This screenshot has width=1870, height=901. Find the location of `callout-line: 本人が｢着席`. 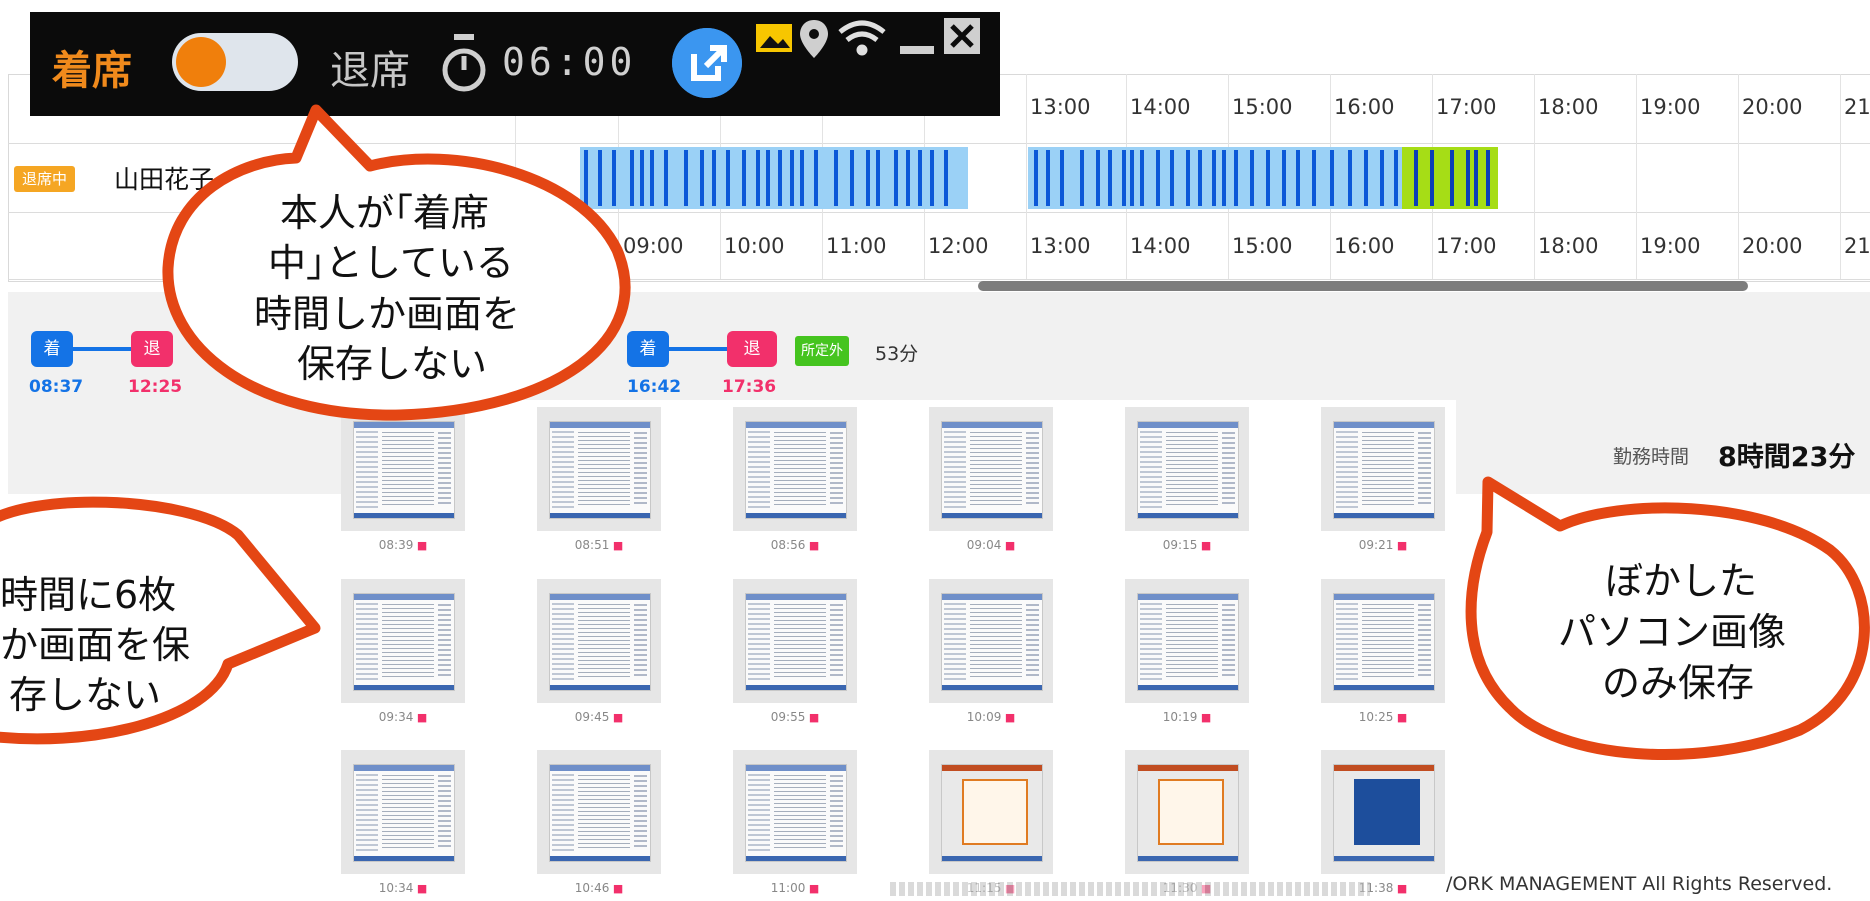

callout-line: 本人が｢着席 is located at coordinates (385, 213).